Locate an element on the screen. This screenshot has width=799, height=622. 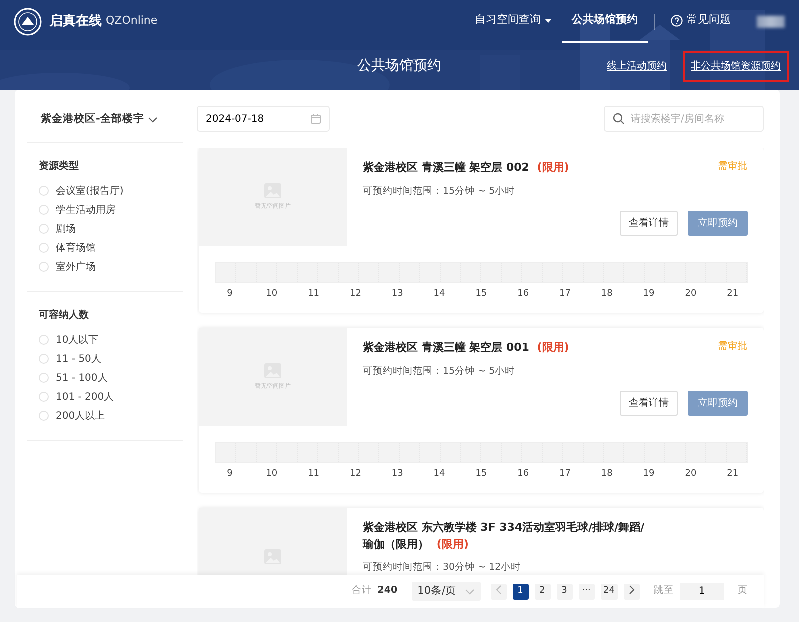
page-unit-label: 页 is located at coordinates (743, 591).